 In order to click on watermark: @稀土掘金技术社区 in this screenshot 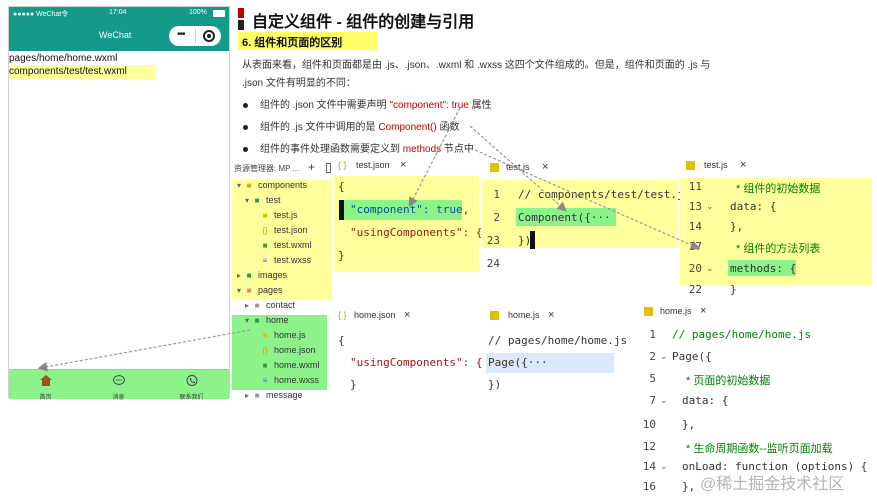, I will do `click(772, 484)`.